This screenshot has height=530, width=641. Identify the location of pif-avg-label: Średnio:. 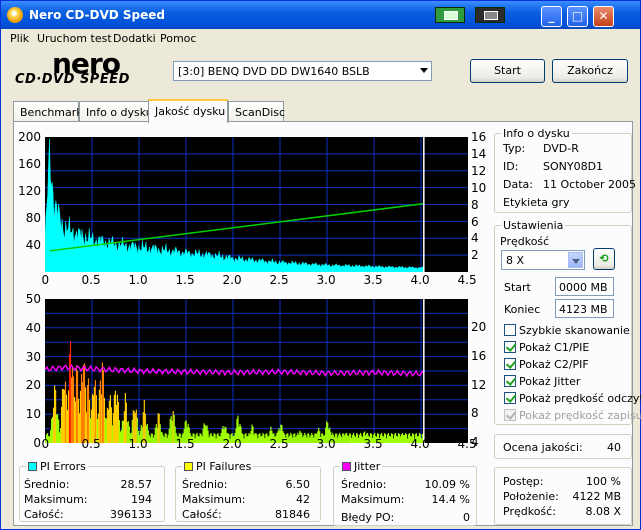
(205, 484).